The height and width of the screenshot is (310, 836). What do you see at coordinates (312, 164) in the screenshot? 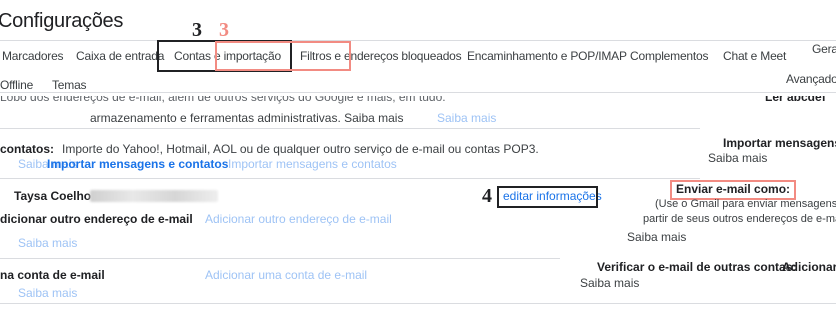
I see `import-messages-faded-link: Importar mensagens e contatos` at bounding box center [312, 164].